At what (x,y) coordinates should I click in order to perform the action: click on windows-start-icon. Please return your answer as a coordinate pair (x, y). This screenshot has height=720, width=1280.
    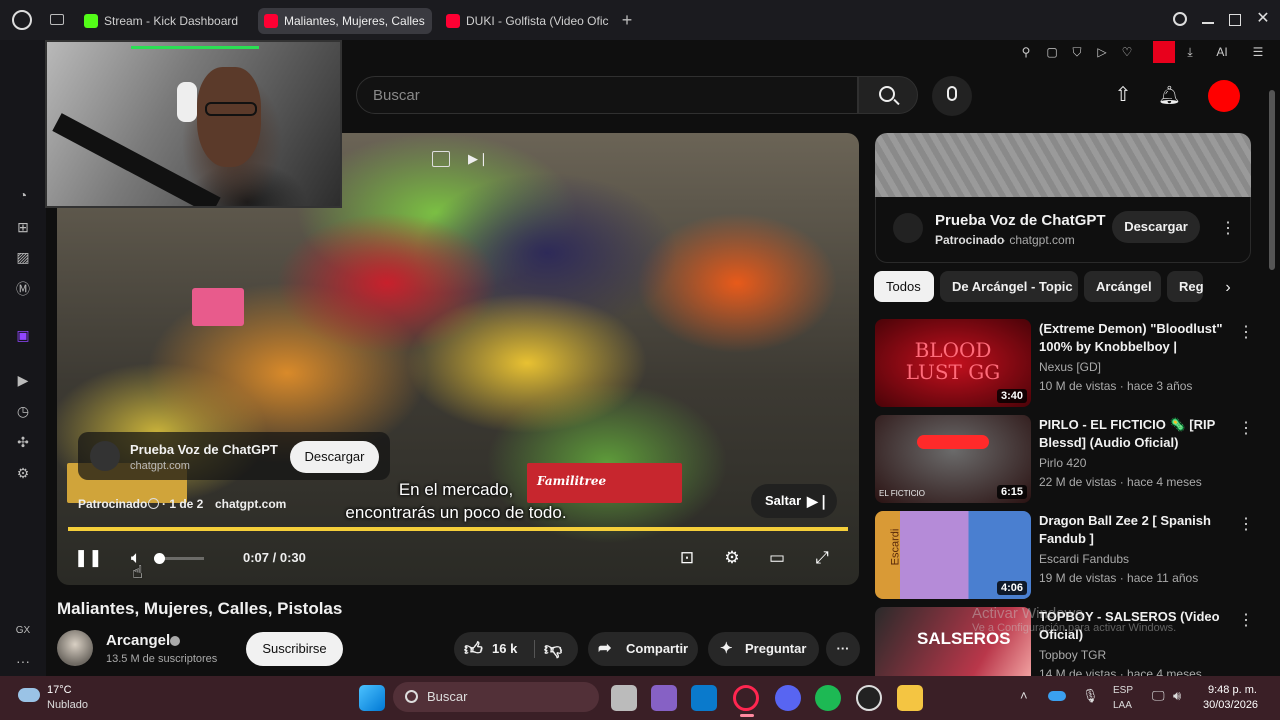
    Looking at the image, I should click on (372, 698).